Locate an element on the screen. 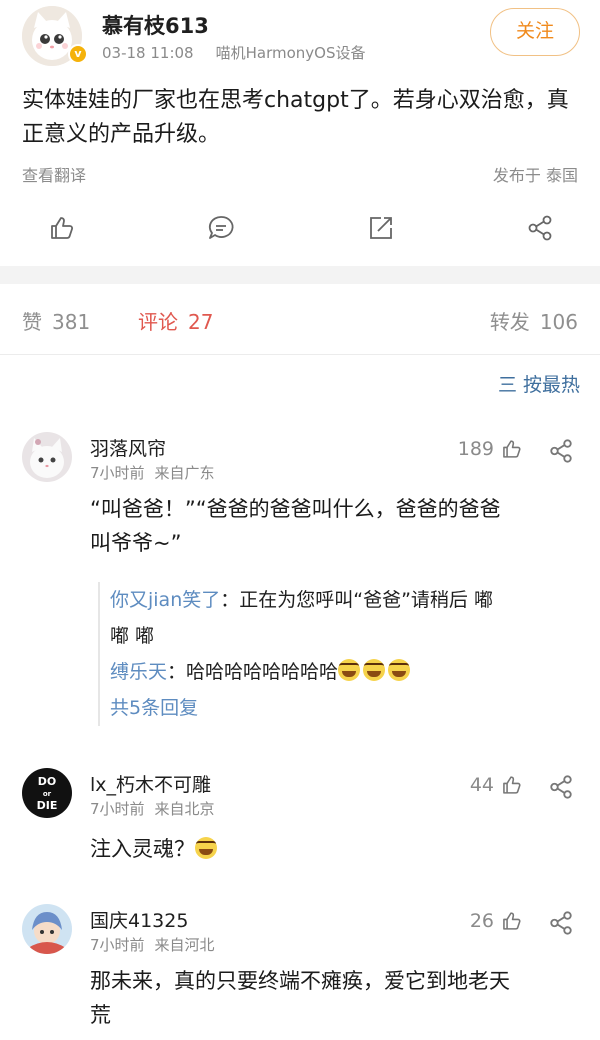  comment-text-line: 荒 is located at coordinates (100, 1015).